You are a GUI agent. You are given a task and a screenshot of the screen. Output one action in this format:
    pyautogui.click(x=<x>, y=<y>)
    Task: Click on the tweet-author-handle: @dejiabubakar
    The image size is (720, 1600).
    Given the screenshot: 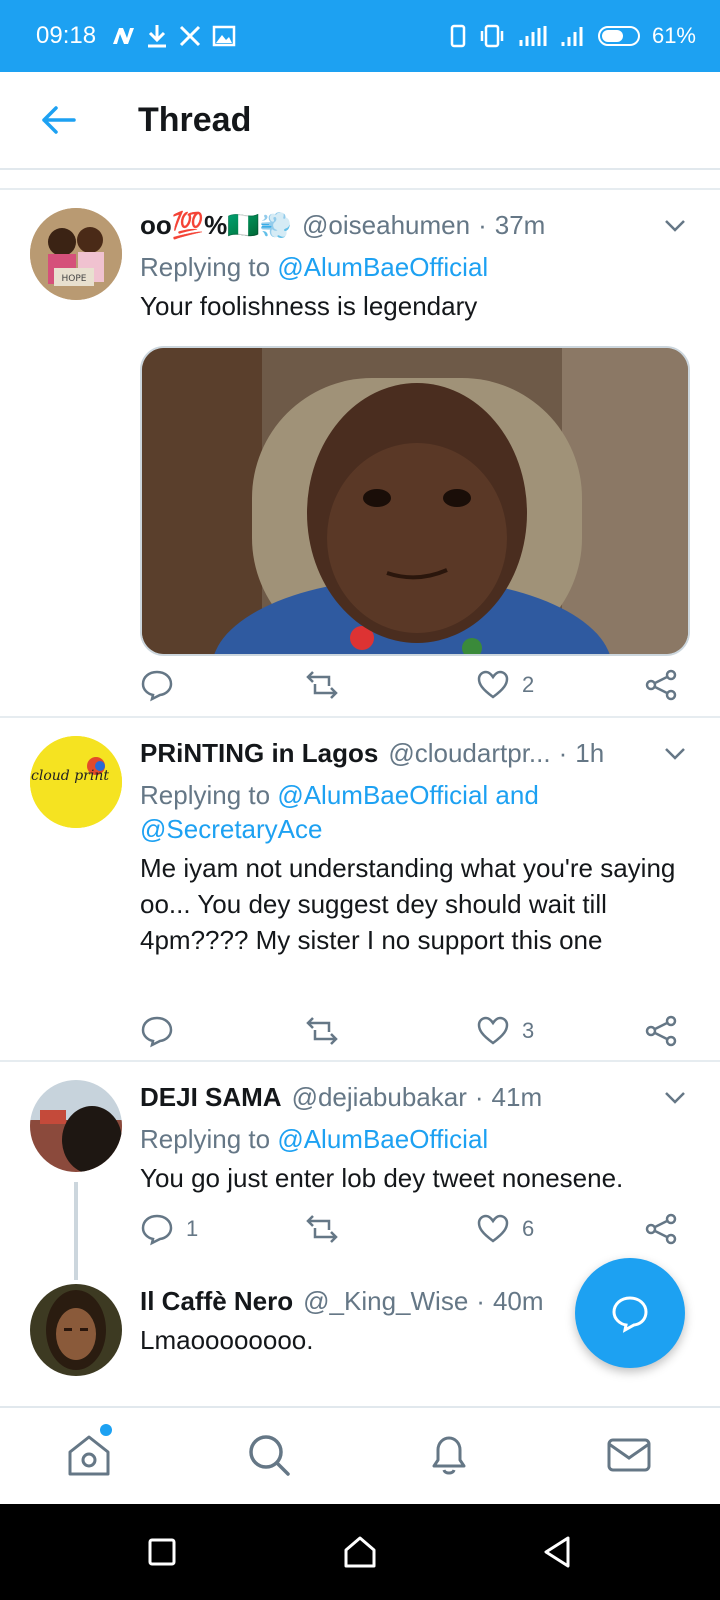 What is the action you would take?
    pyautogui.click(x=379, y=1097)
    